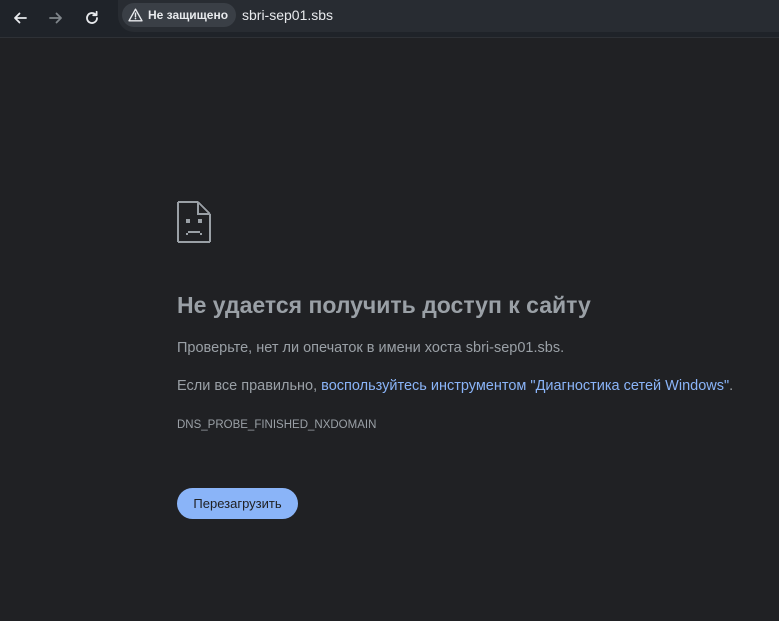 Image resolution: width=779 pixels, height=621 pixels. I want to click on address-bar: Не защищено sbri-sep01.sbs, so click(448, 16).